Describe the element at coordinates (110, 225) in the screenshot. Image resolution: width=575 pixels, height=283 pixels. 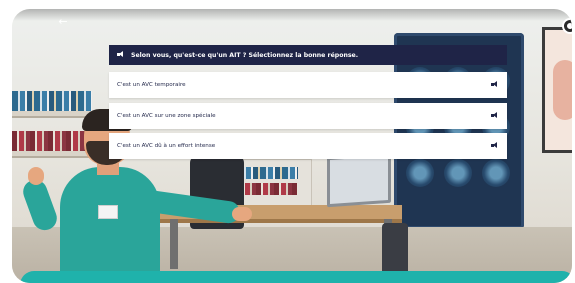
I see `doctor-character` at that location.